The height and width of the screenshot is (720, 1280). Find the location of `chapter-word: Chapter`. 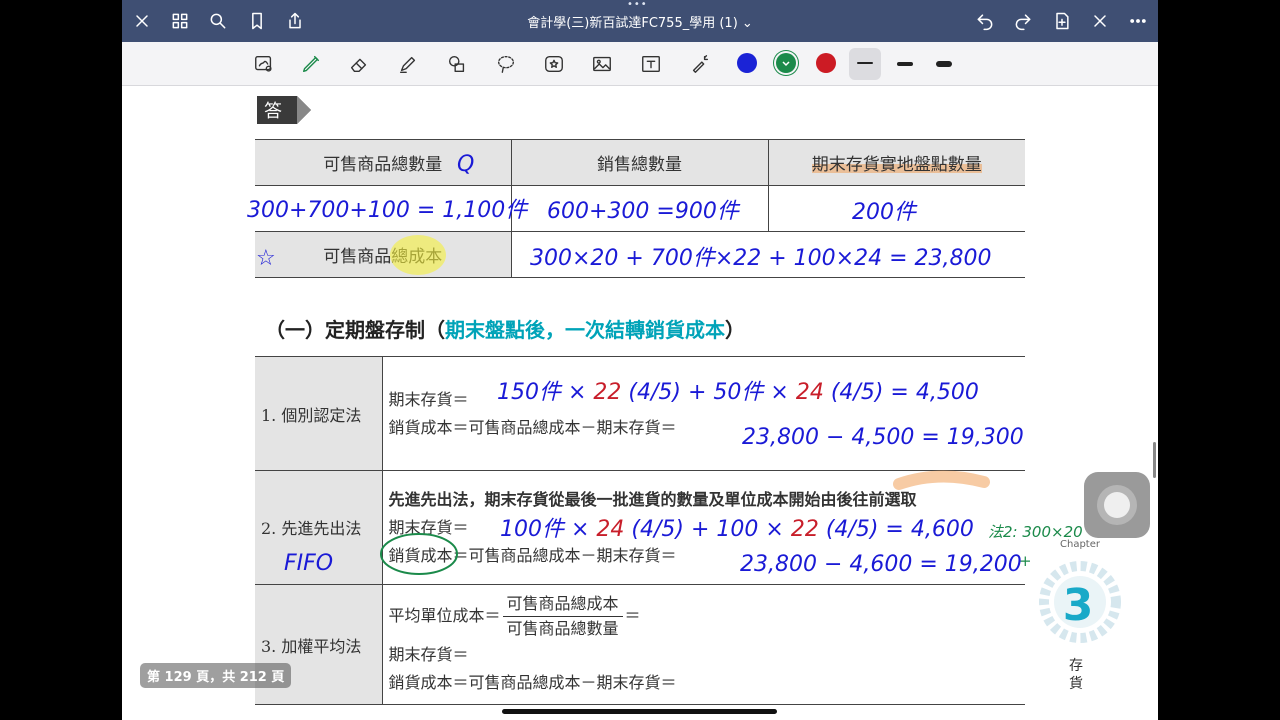

chapter-word: Chapter is located at coordinates (1080, 544).